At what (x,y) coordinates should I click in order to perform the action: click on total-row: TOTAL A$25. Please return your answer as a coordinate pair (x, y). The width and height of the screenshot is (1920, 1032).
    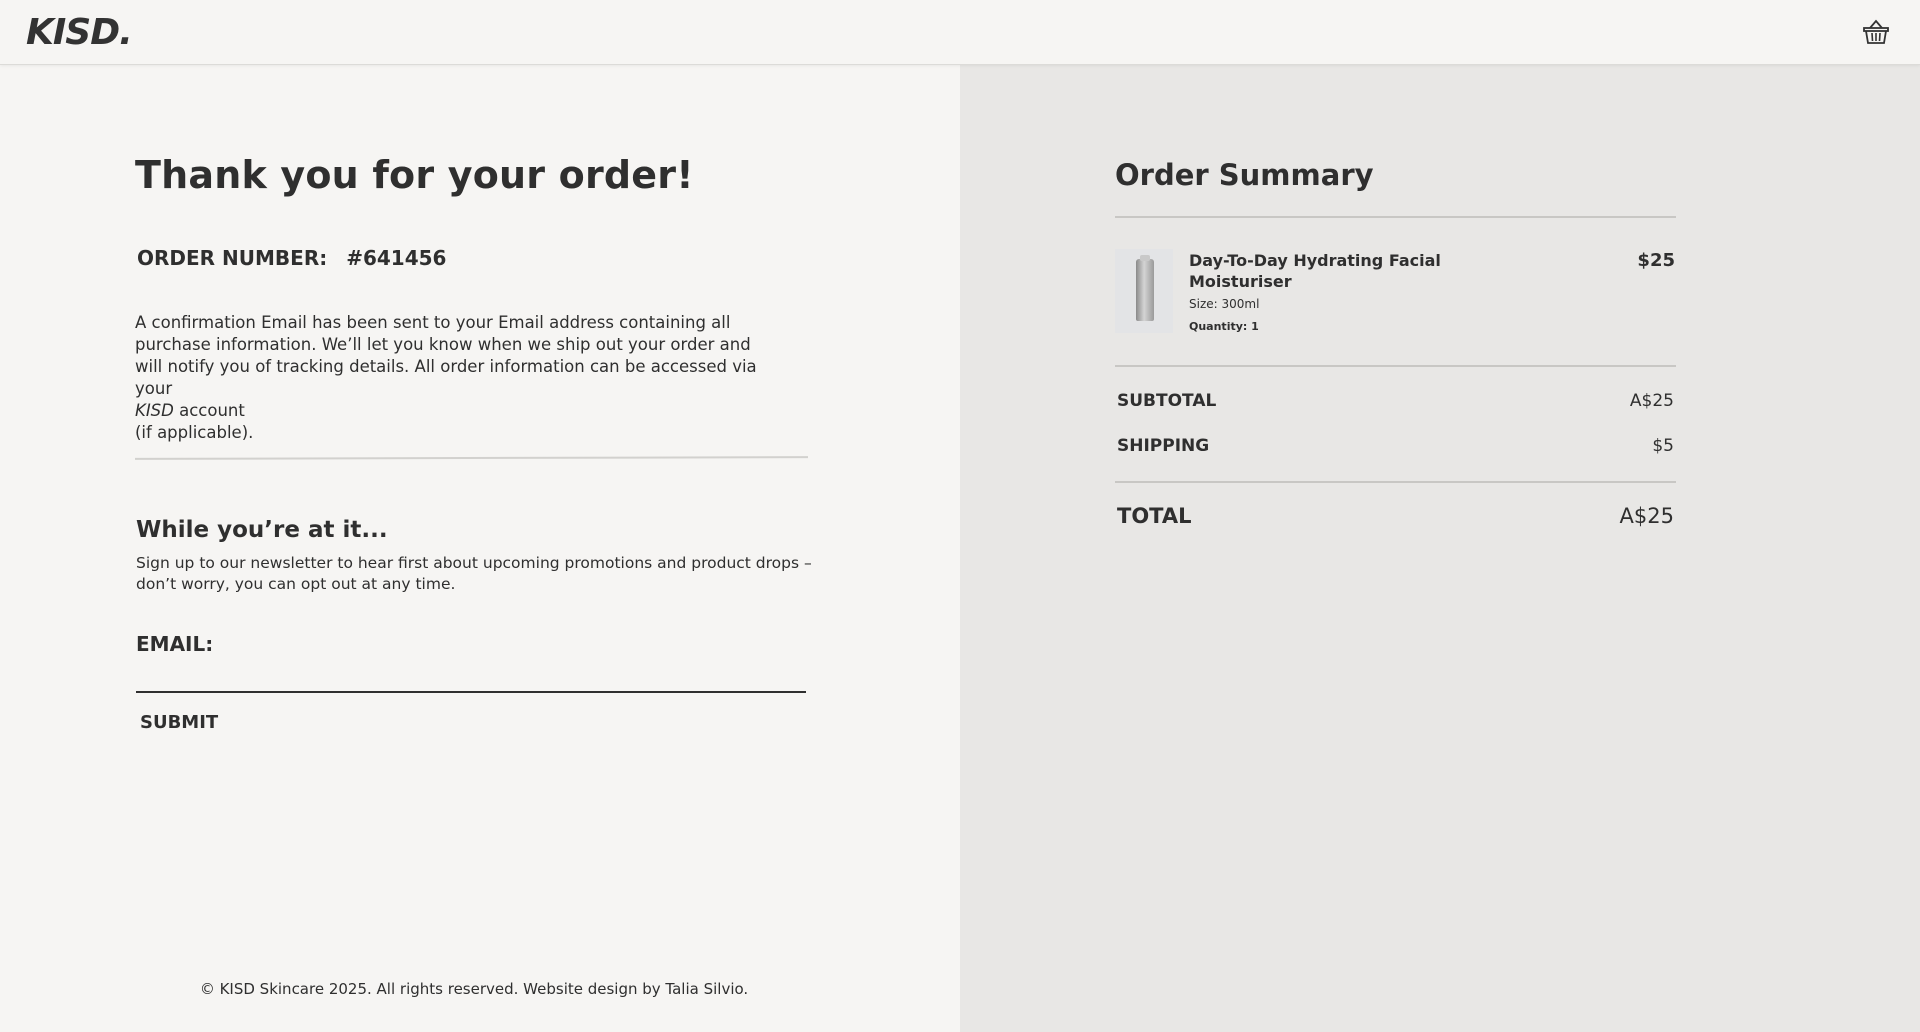
    Looking at the image, I should click on (1395, 516).